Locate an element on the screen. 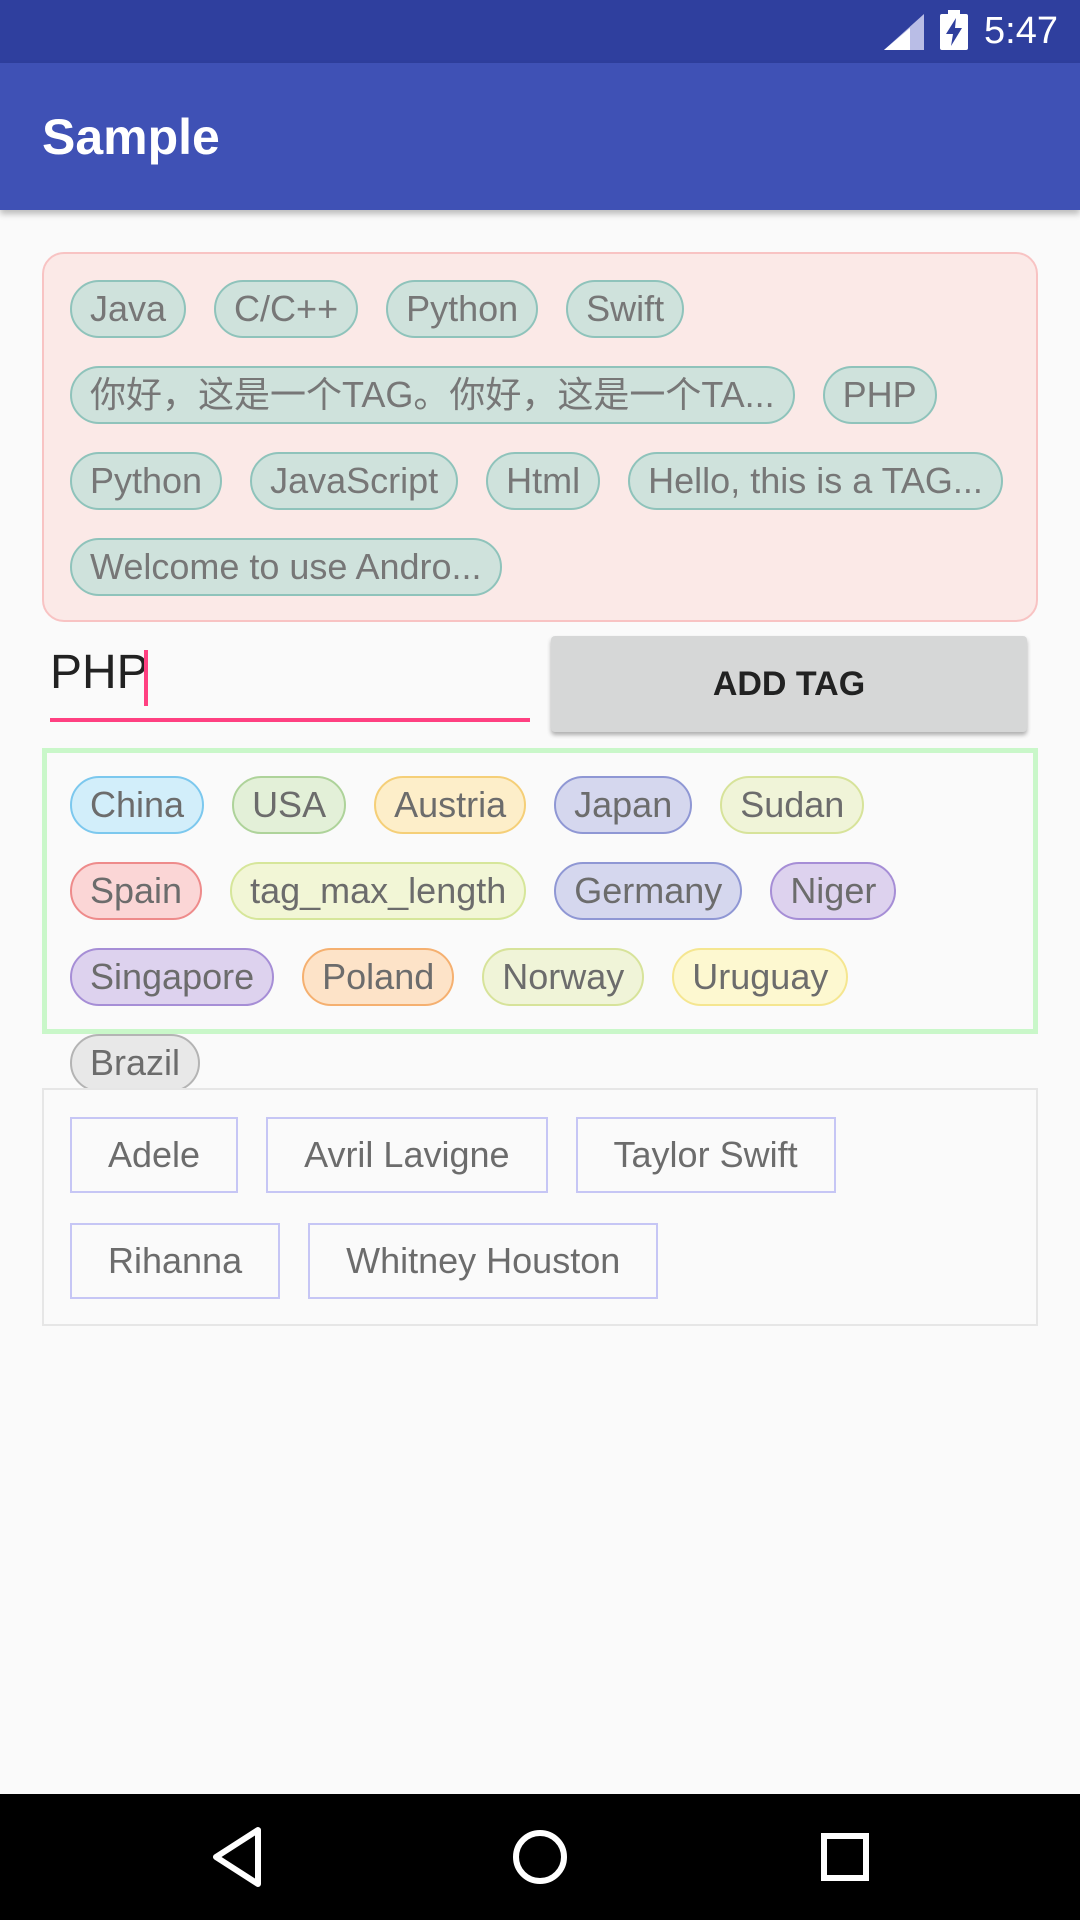  language-tag: Java is located at coordinates (128, 309).